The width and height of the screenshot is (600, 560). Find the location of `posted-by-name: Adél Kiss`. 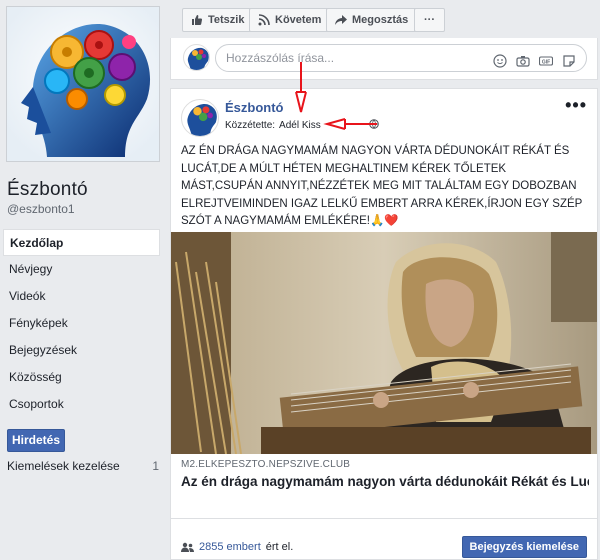

posted-by-name: Adél Kiss is located at coordinates (300, 125).